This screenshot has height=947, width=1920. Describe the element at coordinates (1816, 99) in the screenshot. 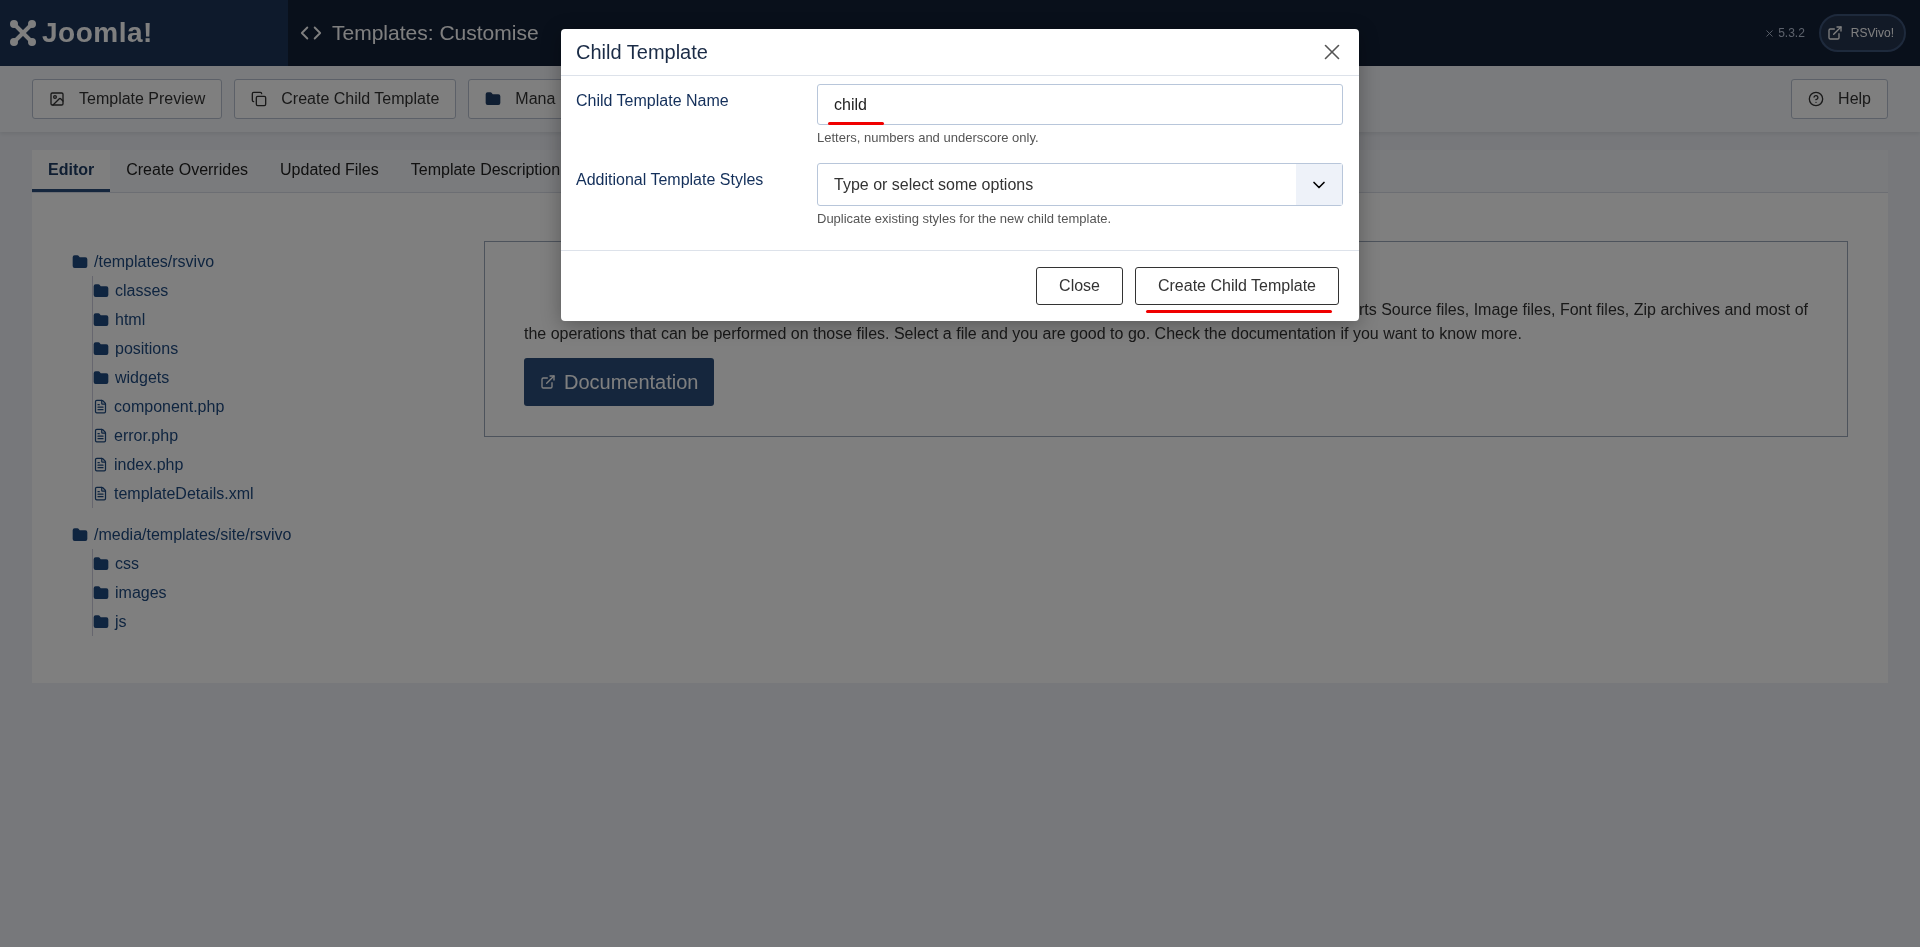

I see `help-icon` at that location.